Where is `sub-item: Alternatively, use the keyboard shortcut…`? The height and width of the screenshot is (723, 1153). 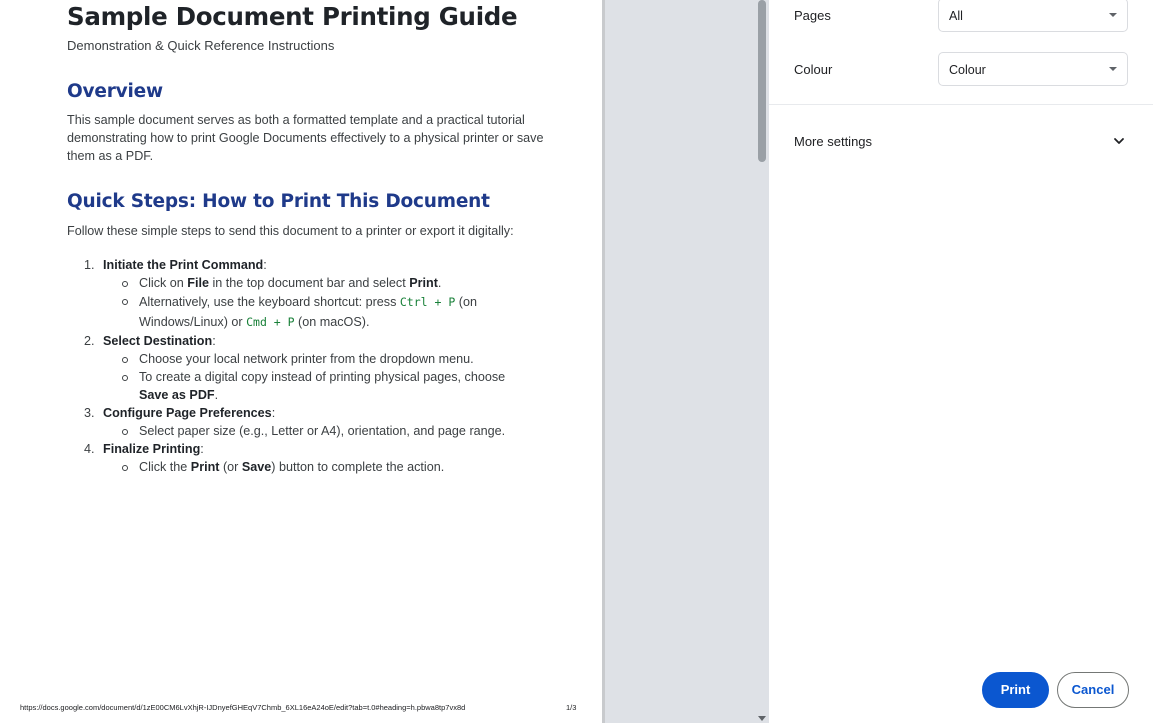 sub-item: Alternatively, use the keyboard shortcut… is located at coordinates (320, 312).